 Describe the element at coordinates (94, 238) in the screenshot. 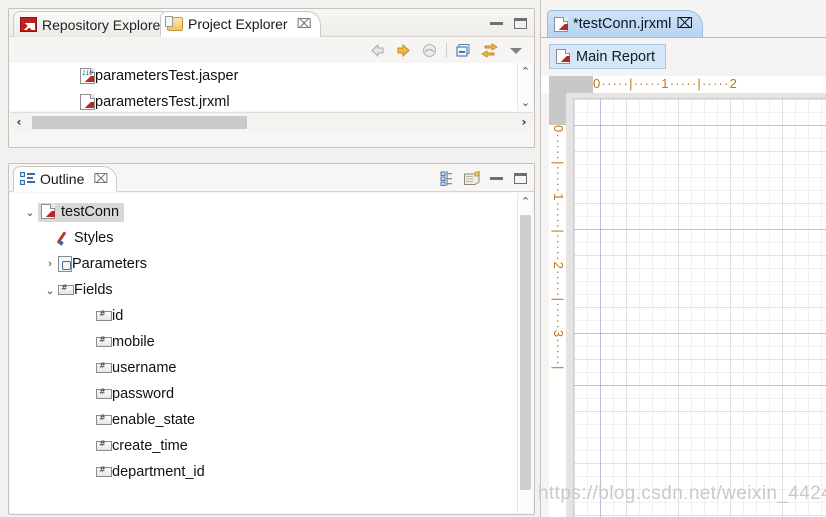

I see `tree-item-label: Styles` at that location.